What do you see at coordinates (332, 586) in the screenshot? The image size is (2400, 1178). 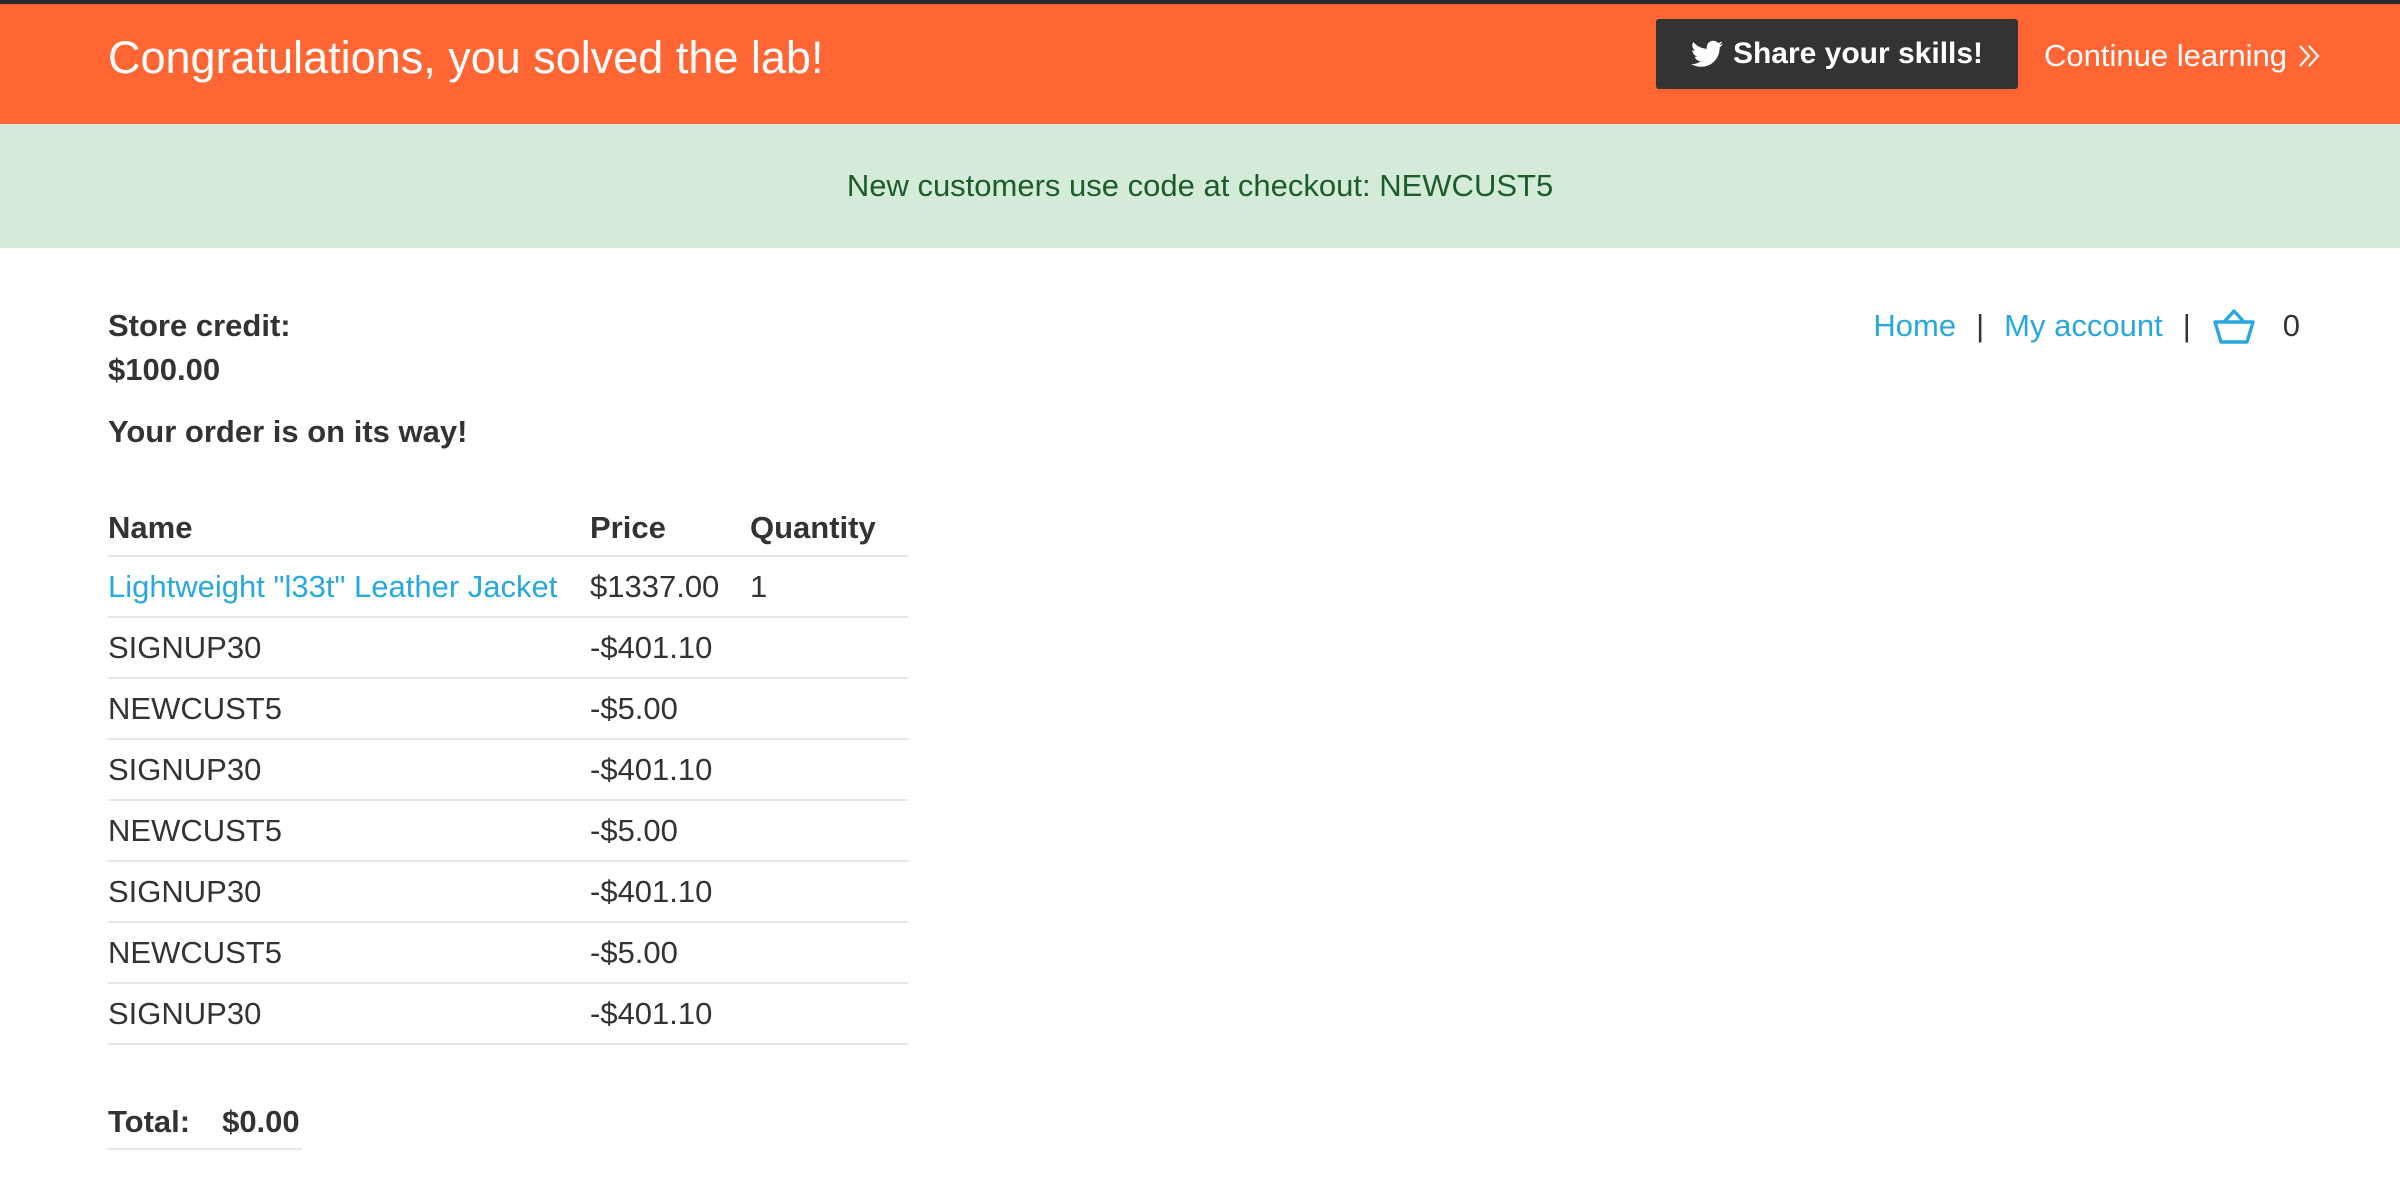 I see `product-link: Lightweight "l33t" Leather Jacket` at bounding box center [332, 586].